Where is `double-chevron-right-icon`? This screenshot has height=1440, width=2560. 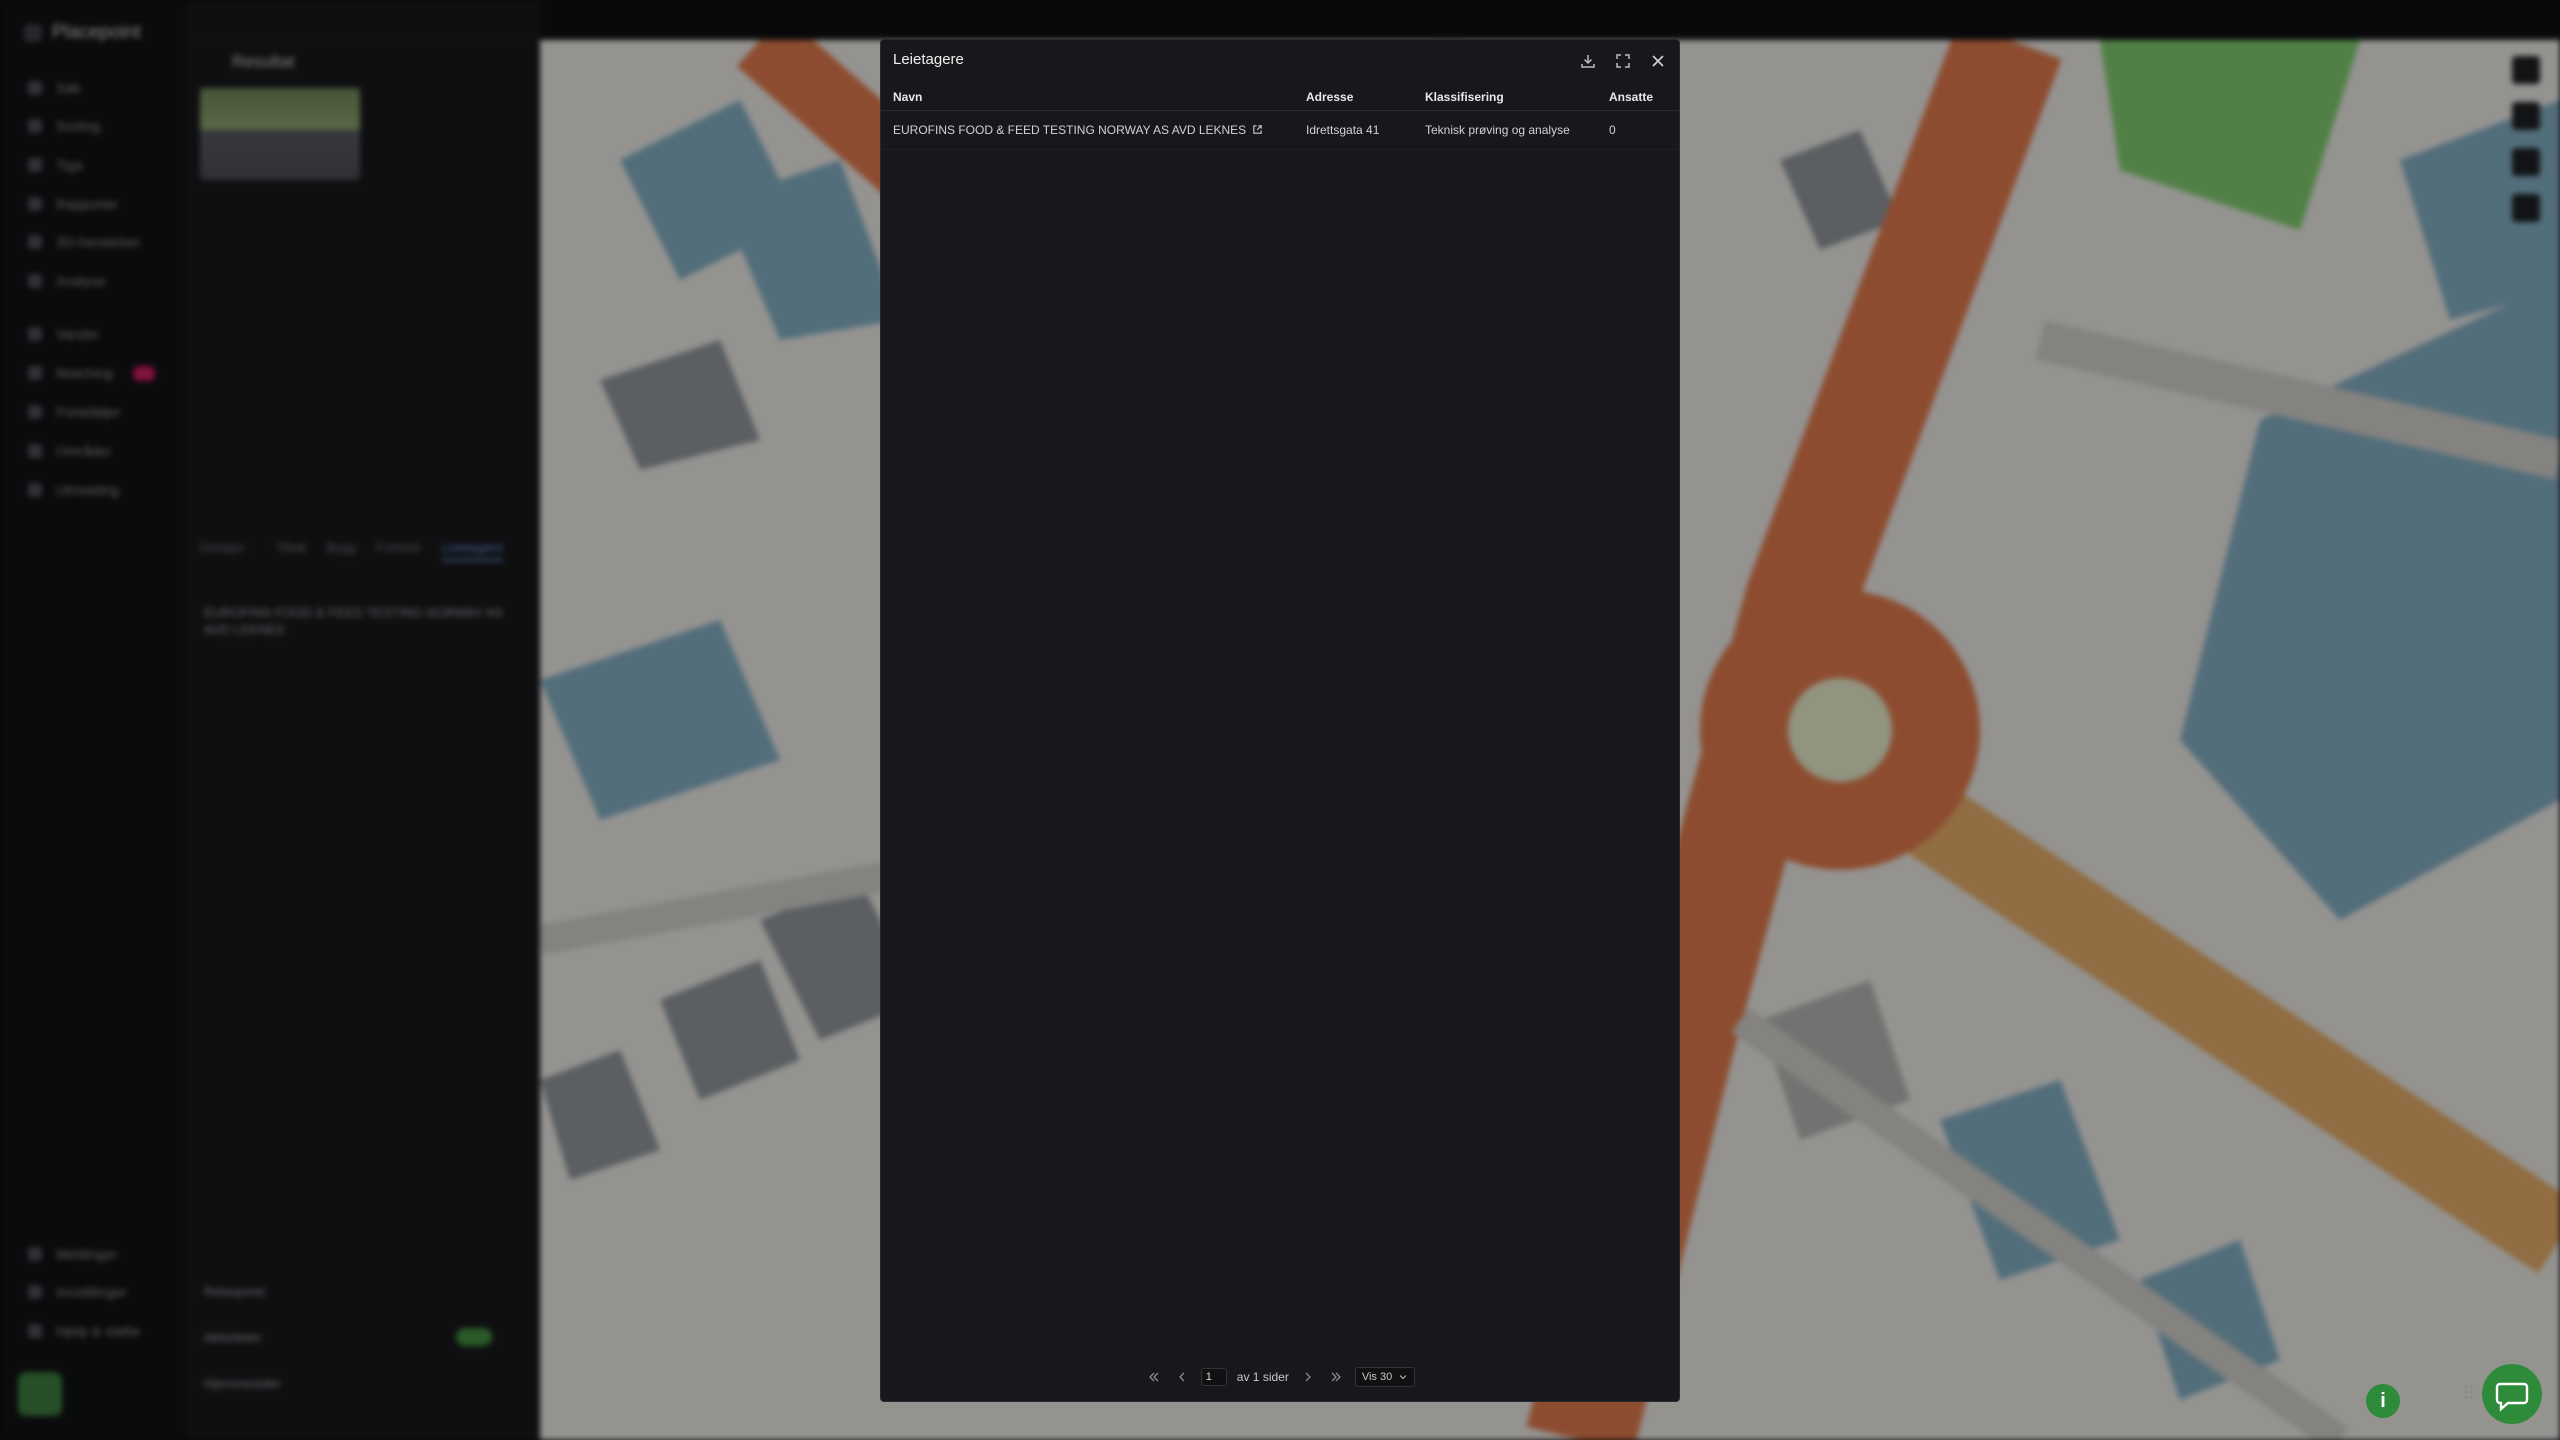 double-chevron-right-icon is located at coordinates (1336, 1377).